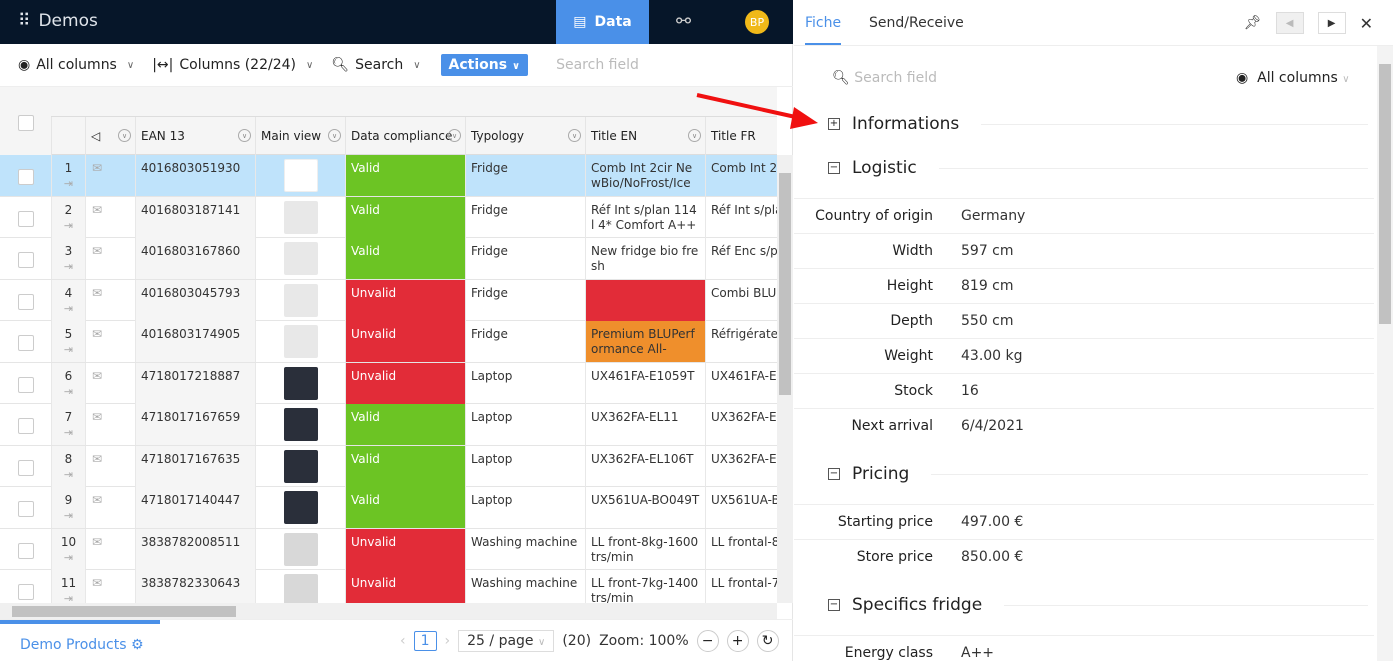 This screenshot has height=670, width=1393. What do you see at coordinates (405, 136) in the screenshot?
I see `column-header: Data compliance ∨` at bounding box center [405, 136].